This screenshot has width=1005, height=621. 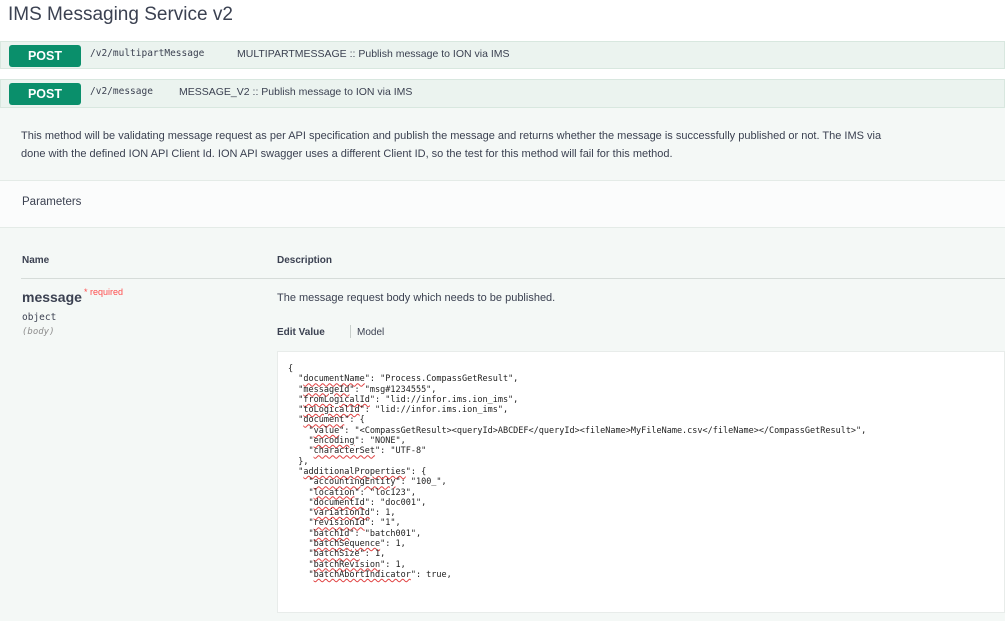 What do you see at coordinates (52, 202) in the screenshot?
I see `parameters-heading: Parameters` at bounding box center [52, 202].